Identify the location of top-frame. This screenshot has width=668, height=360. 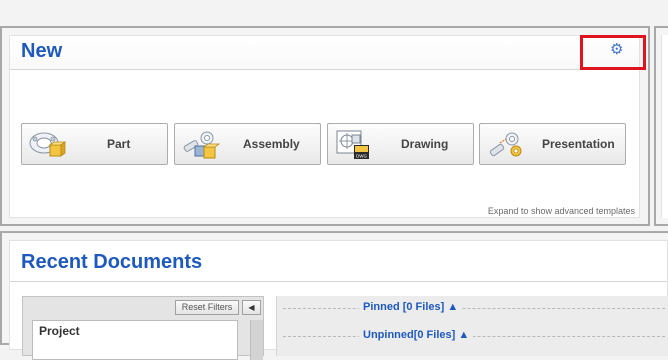
(334, 13).